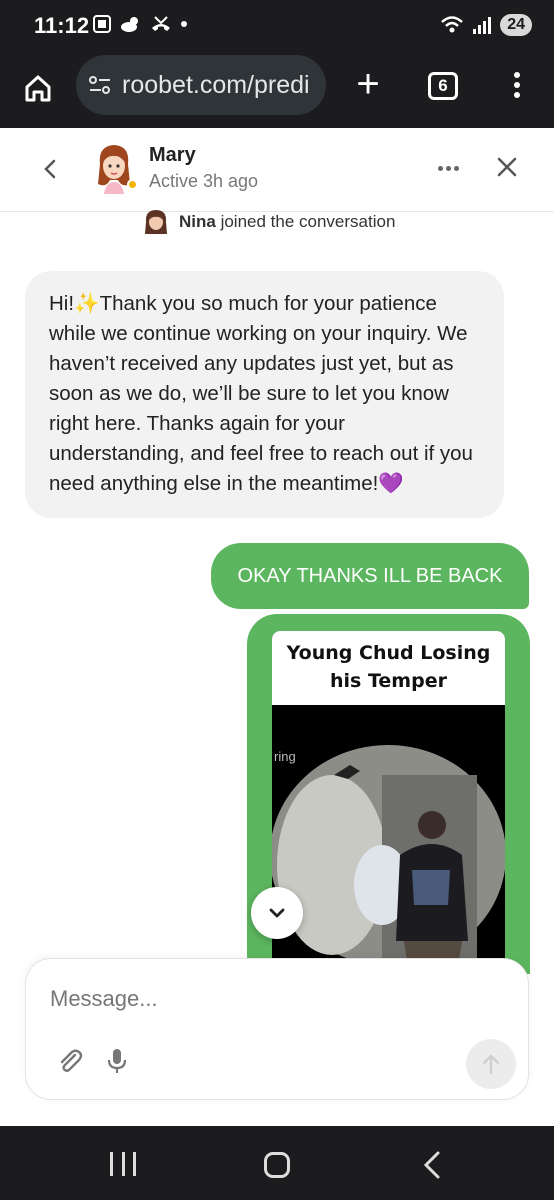 This screenshot has width=554, height=1200. Describe the element at coordinates (156, 222) in the screenshot. I see `nina-avatar` at that location.